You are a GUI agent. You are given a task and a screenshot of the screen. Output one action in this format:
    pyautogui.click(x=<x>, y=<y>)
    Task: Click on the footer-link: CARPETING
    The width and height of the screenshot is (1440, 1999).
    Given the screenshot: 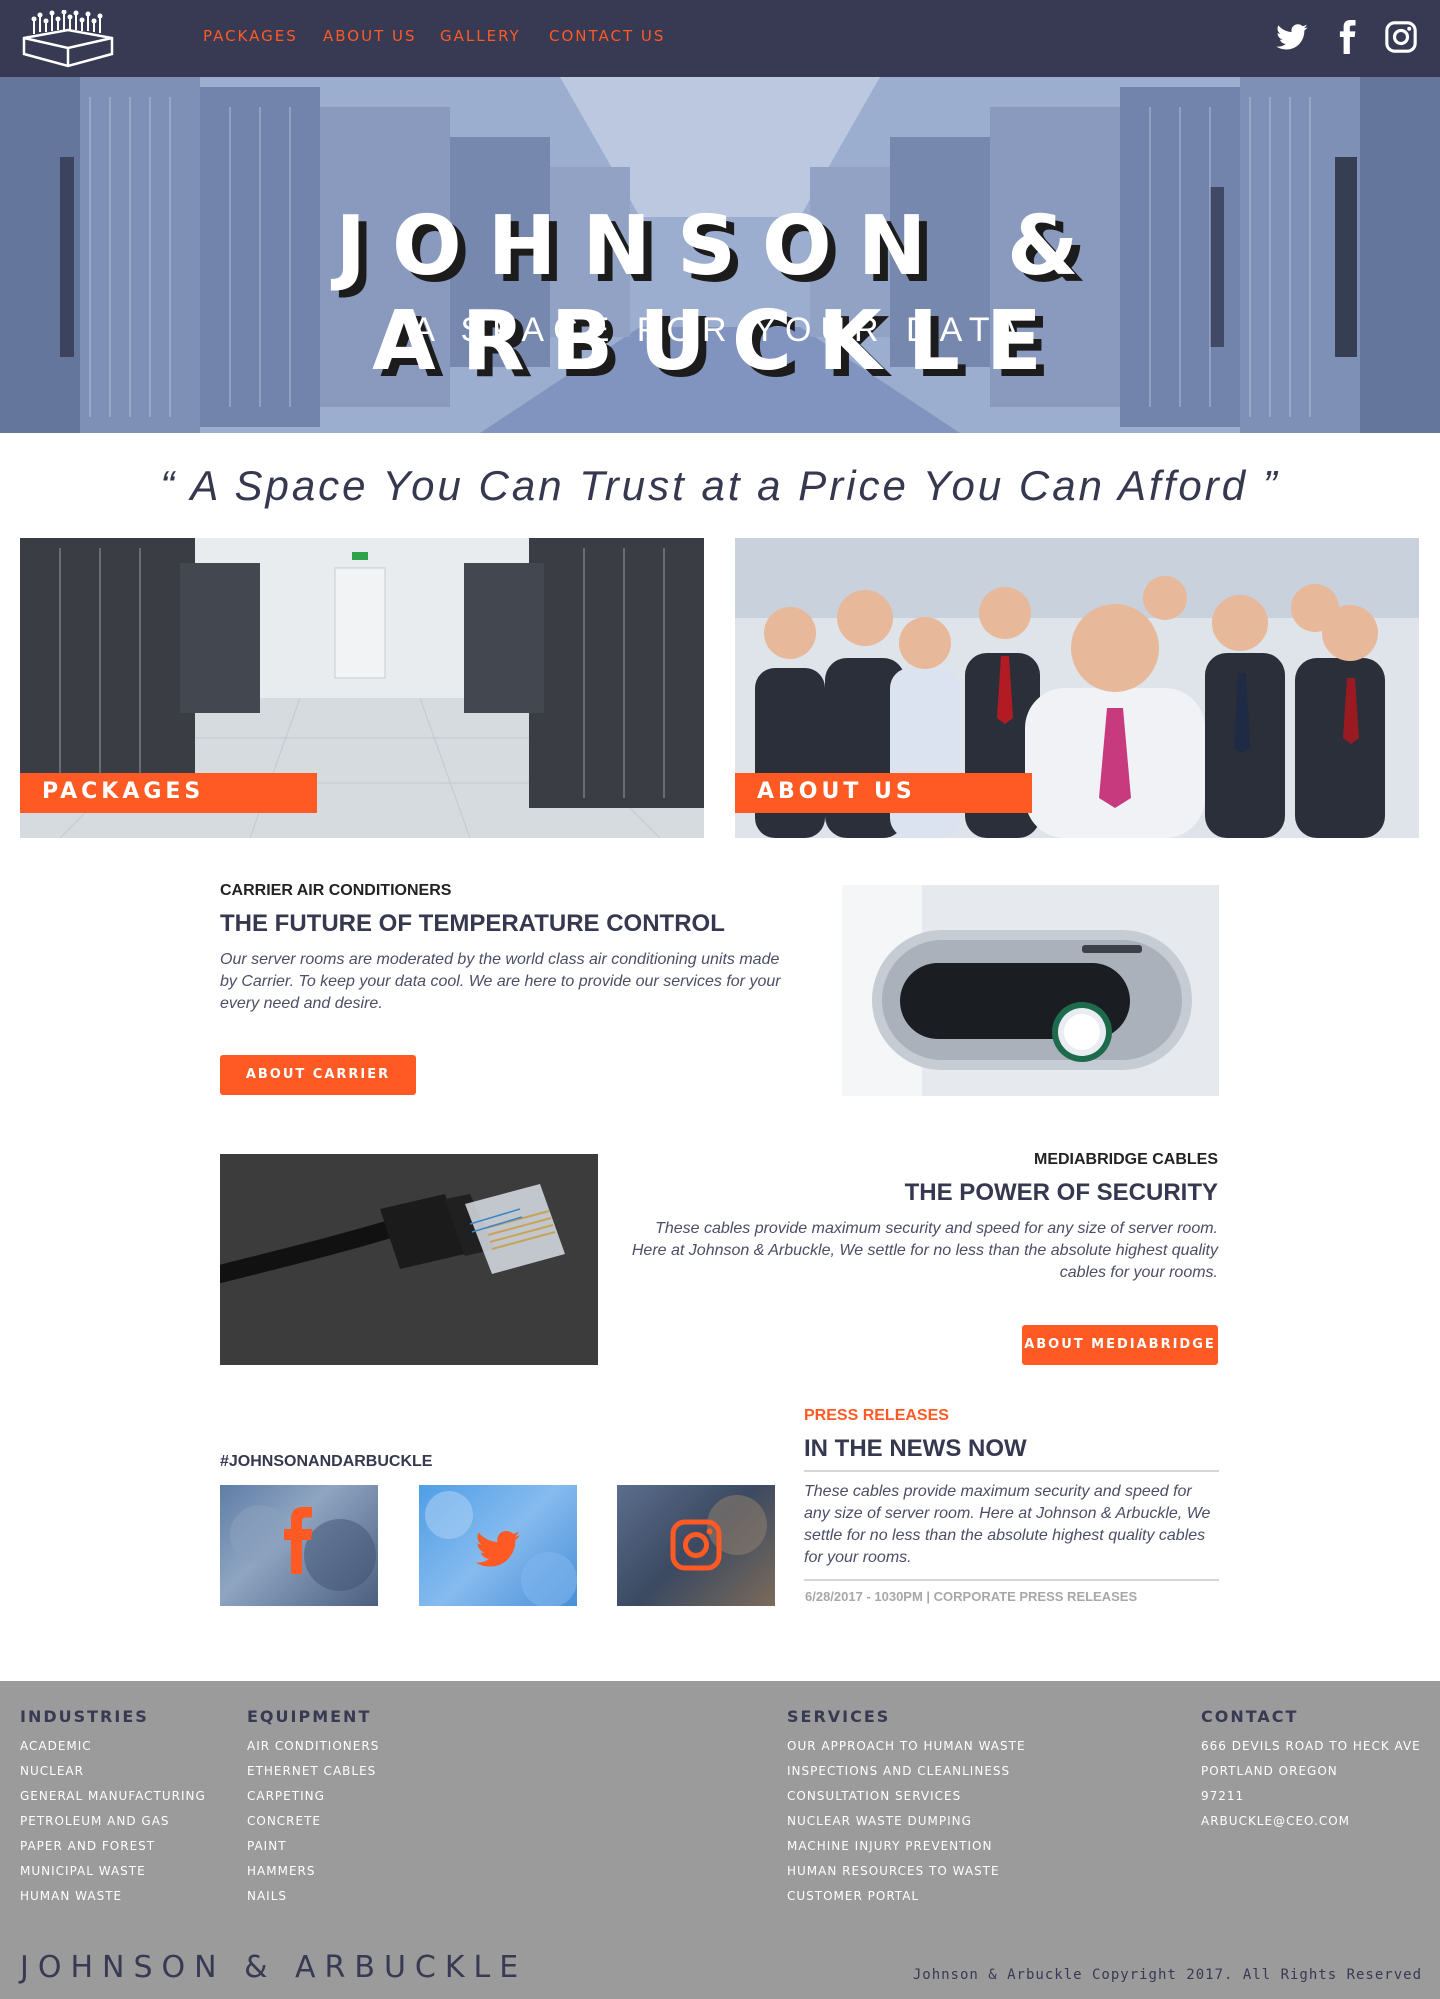 What is the action you would take?
    pyautogui.click(x=313, y=1796)
    